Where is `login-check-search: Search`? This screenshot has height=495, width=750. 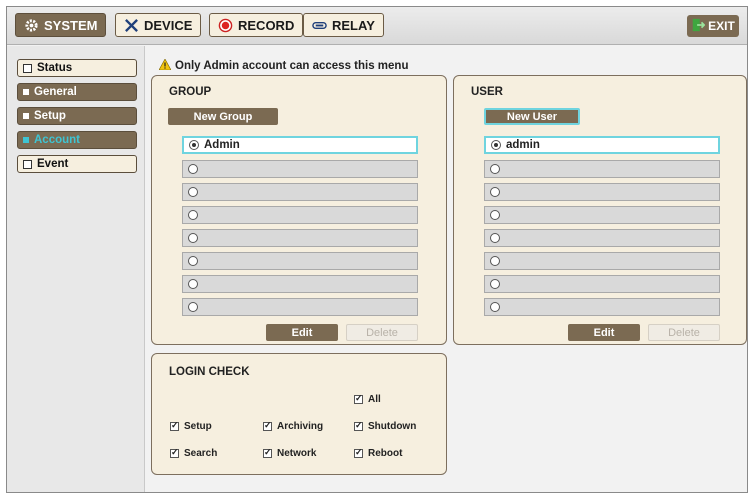 login-check-search: Search is located at coordinates (193, 453).